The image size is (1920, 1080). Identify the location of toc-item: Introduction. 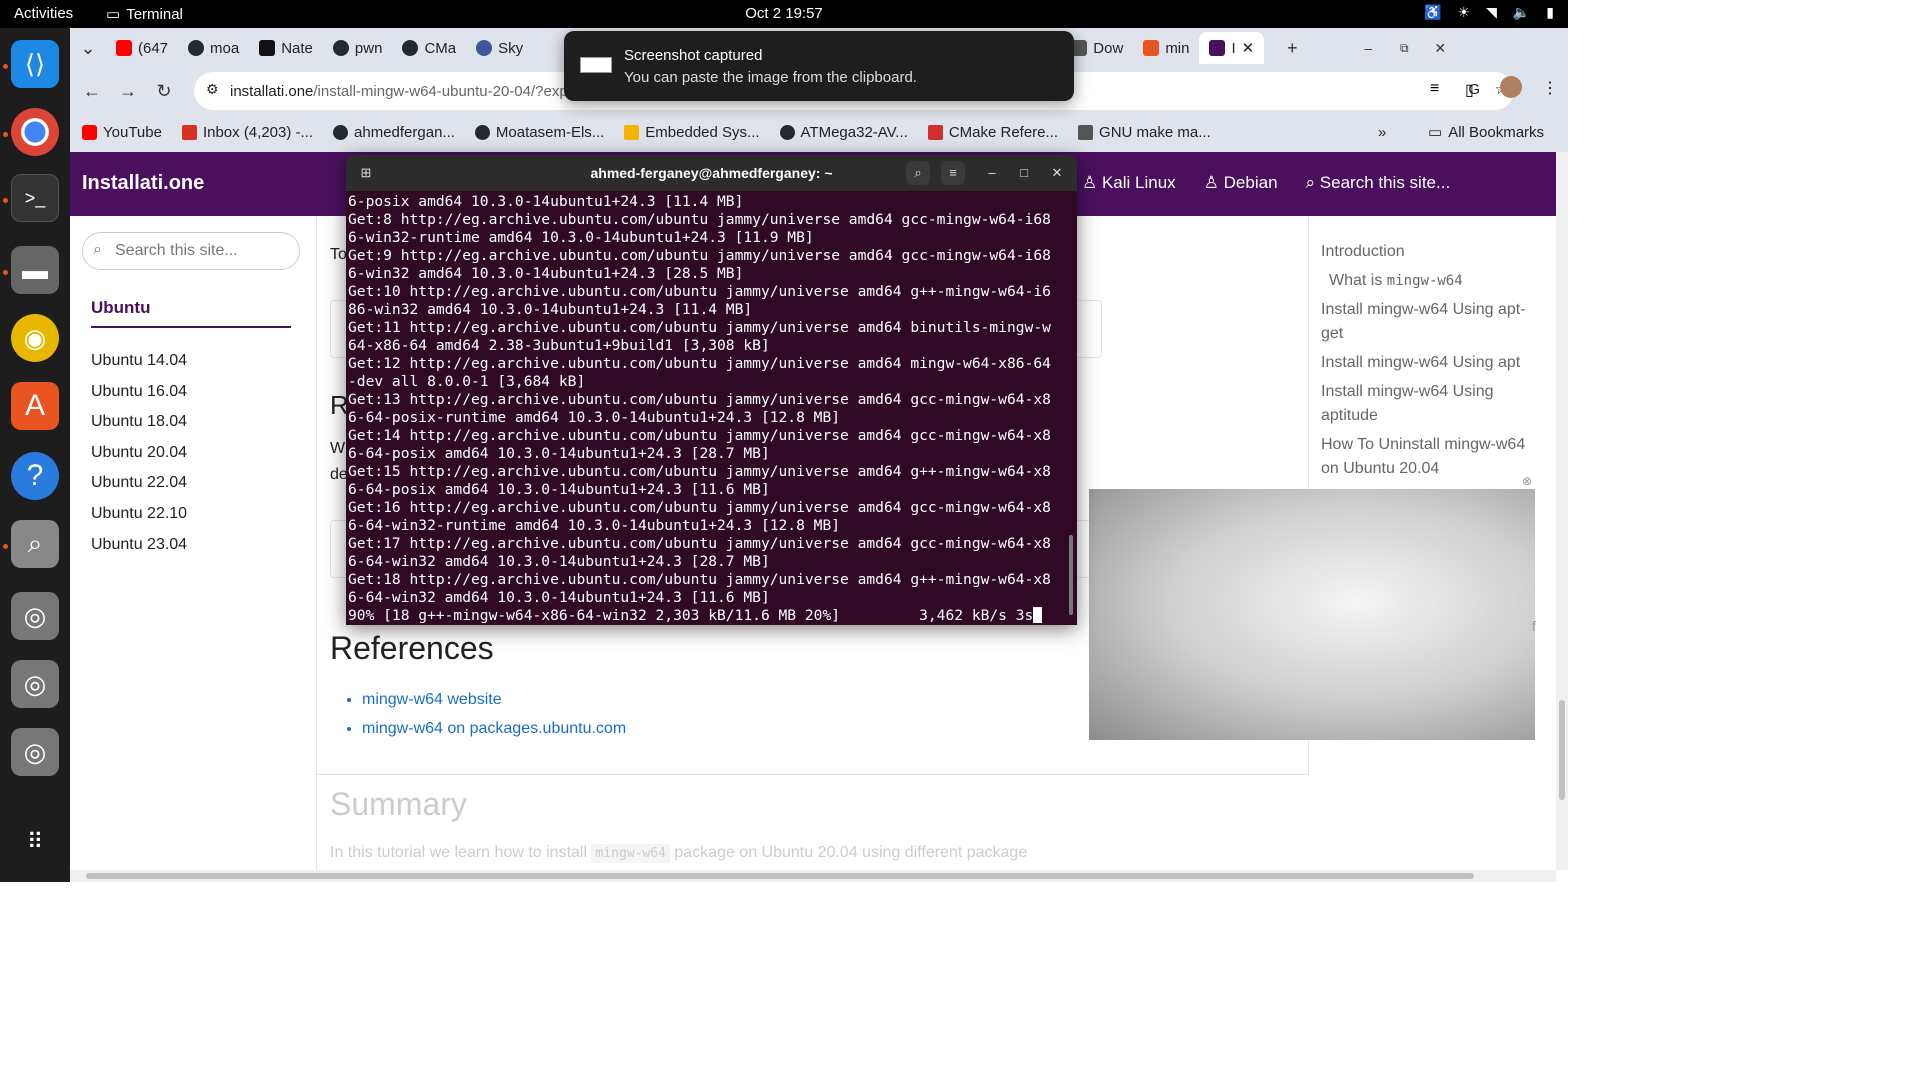
(1432, 252).